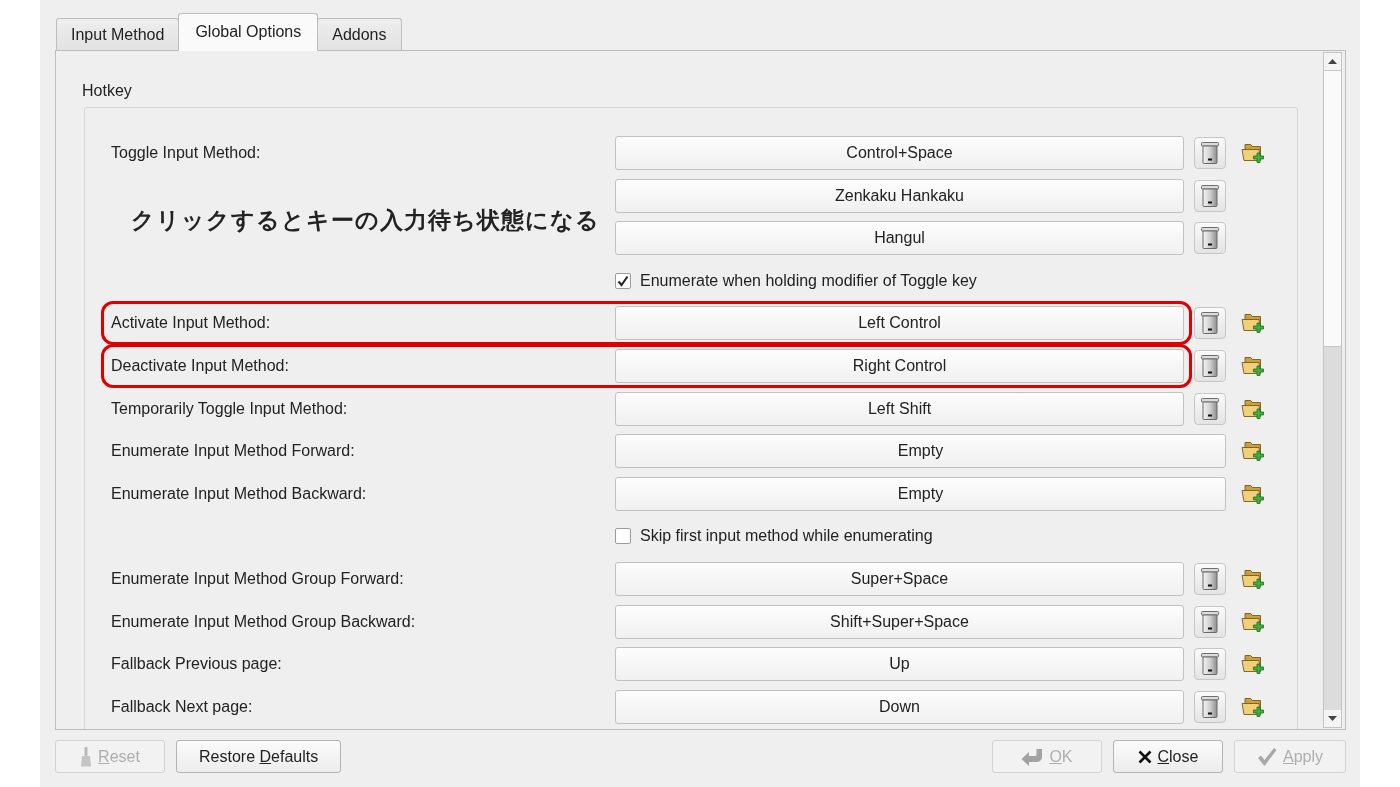 Image resolution: width=1400 pixels, height=787 pixels. I want to click on shortcut-key-button: Up, so click(899, 664).